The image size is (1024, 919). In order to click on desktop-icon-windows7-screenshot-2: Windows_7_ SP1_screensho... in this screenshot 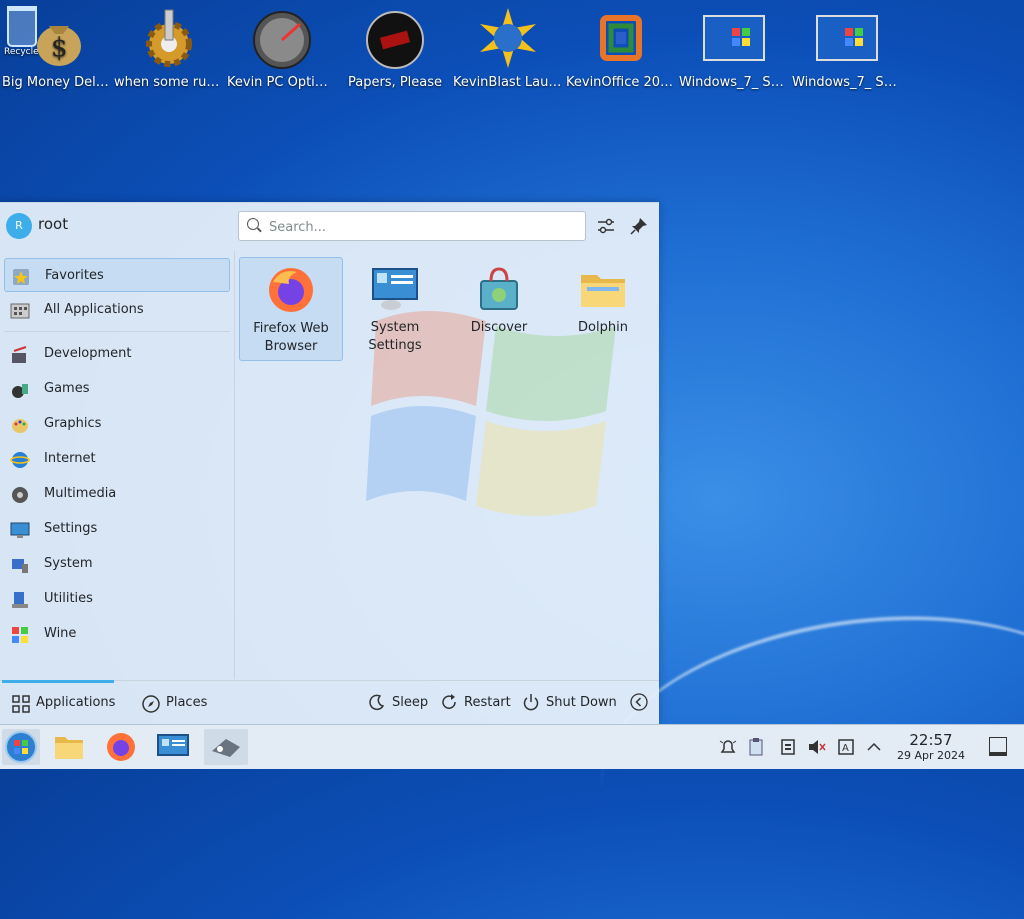, I will do `click(847, 49)`.